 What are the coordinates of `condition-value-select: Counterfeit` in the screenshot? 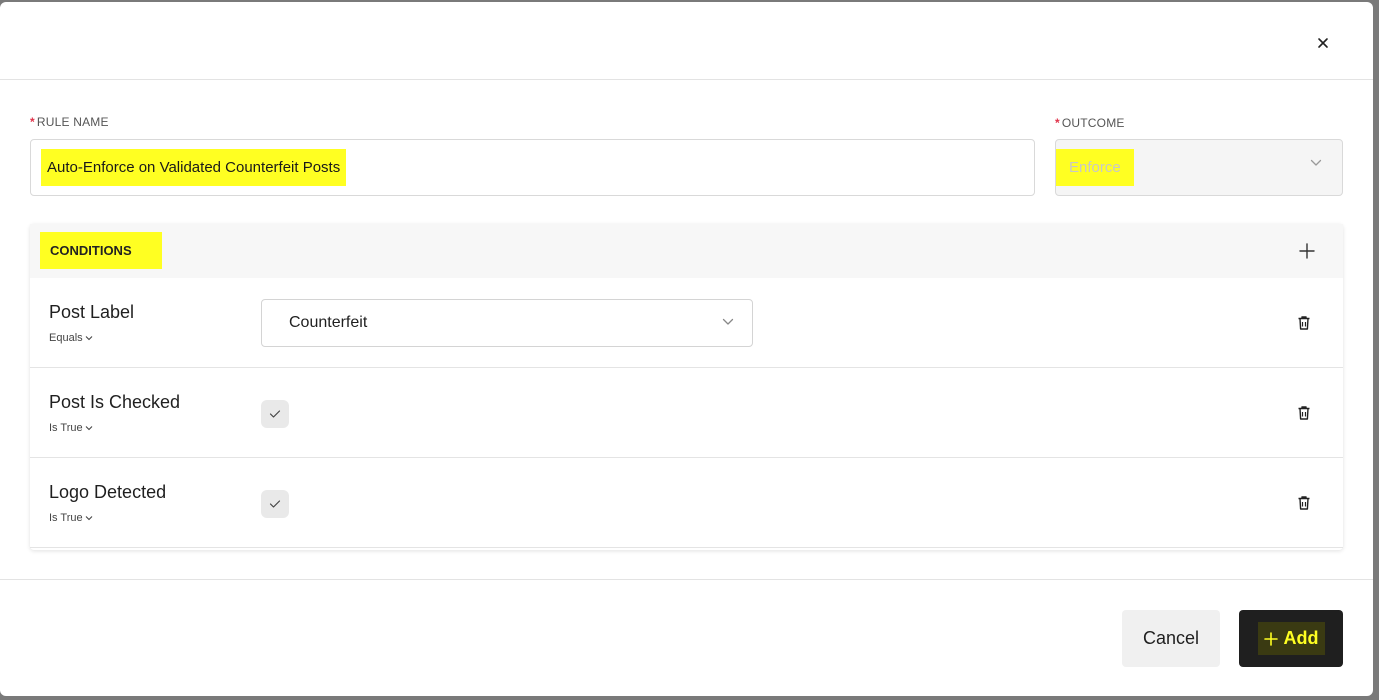 It's located at (507, 323).